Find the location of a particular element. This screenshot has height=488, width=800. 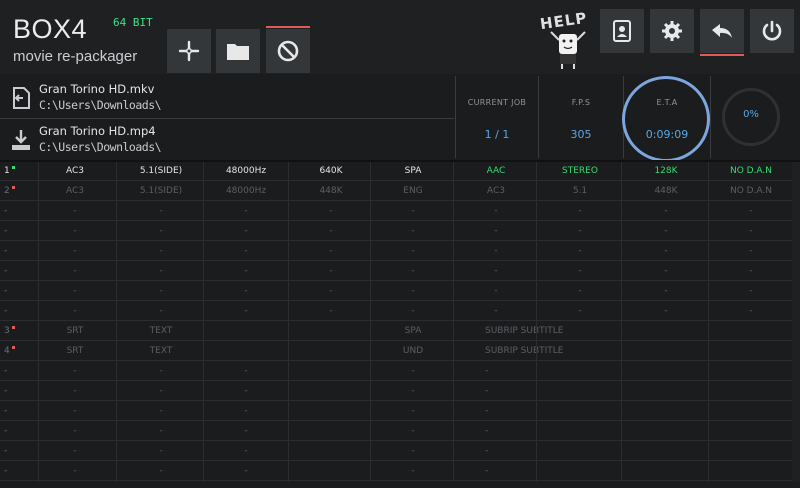

settings-button is located at coordinates (672, 31).